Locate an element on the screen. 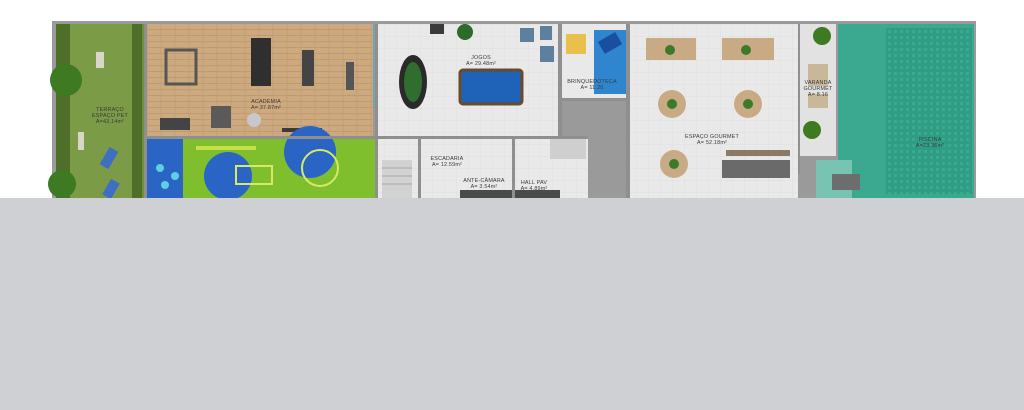  billiard-table-icon is located at coordinates (491, 87).